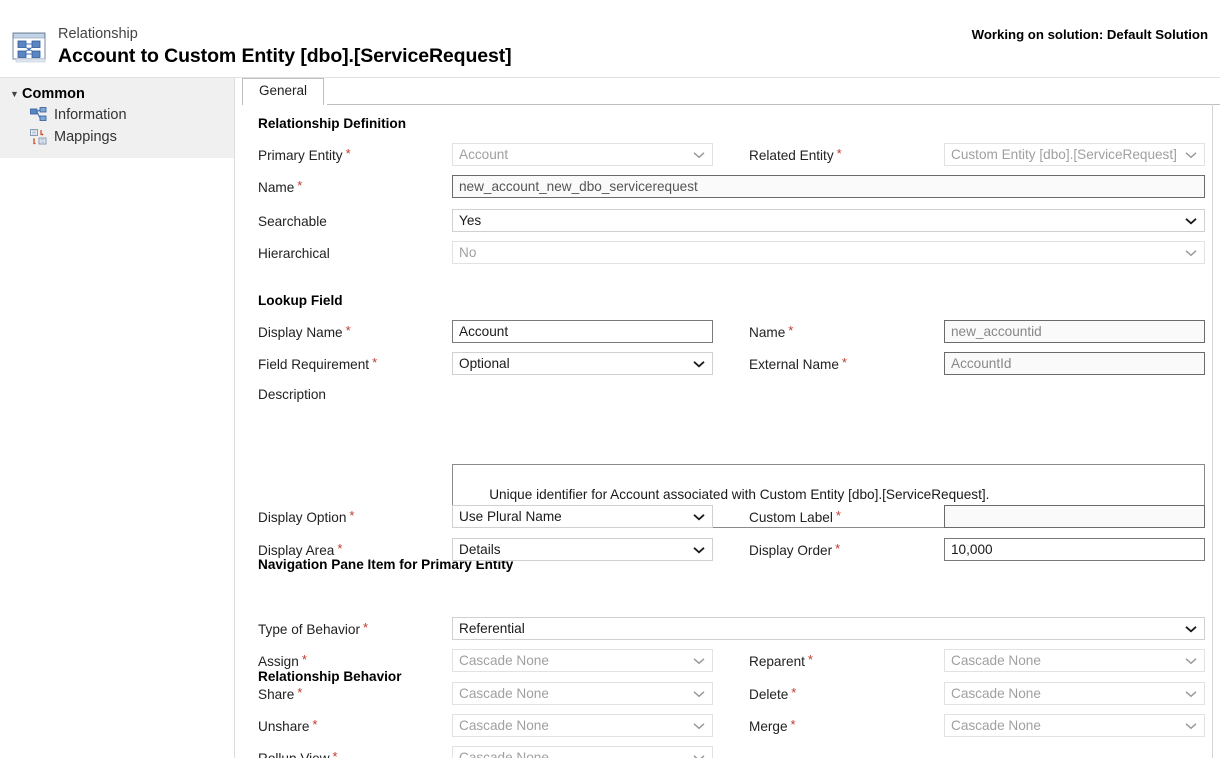  Describe the element at coordinates (332, 123) in the screenshot. I see `section-heading-relationship-definition: Relationship Definition` at that location.